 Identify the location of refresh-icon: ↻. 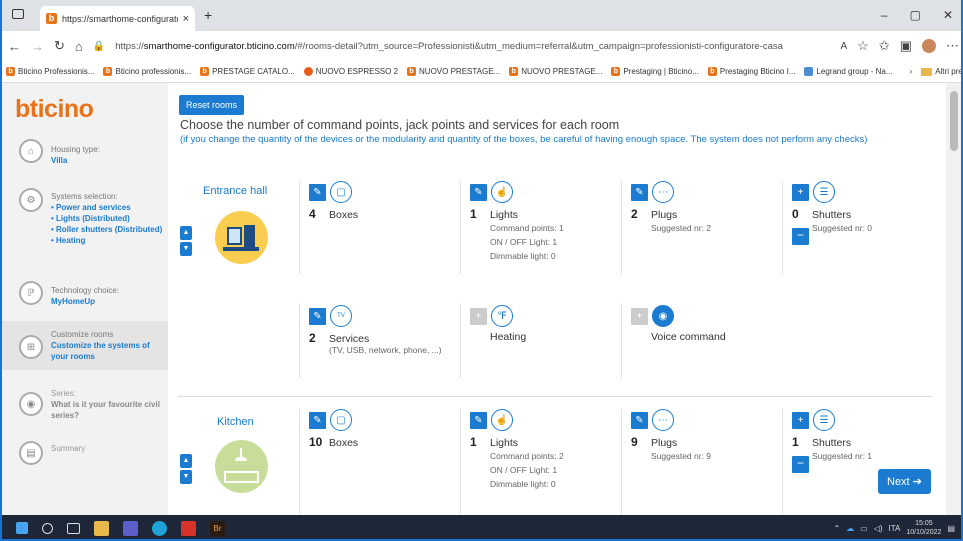
(59, 46).